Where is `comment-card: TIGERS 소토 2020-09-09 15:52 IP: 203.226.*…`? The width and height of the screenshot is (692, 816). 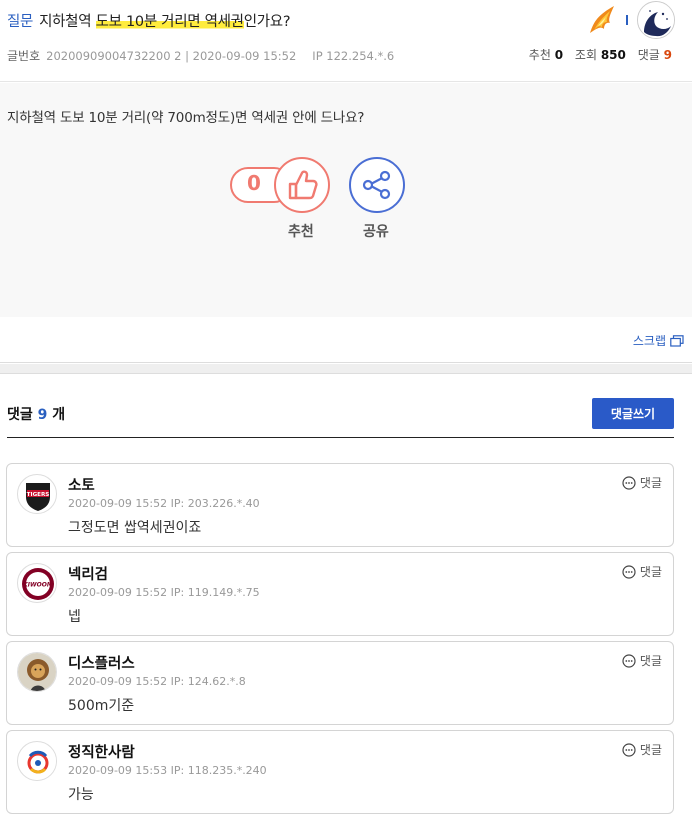 comment-card: TIGERS 소토 2020-09-09 15:52 IP: 203.226.*… is located at coordinates (340, 505).